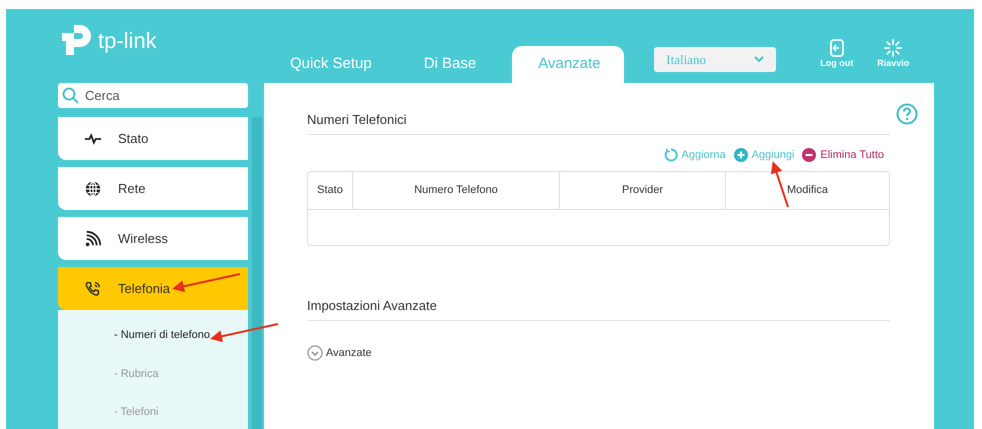 The height and width of the screenshot is (429, 982). Describe the element at coordinates (715, 59) in the screenshot. I see `language-select: Italiano` at that location.